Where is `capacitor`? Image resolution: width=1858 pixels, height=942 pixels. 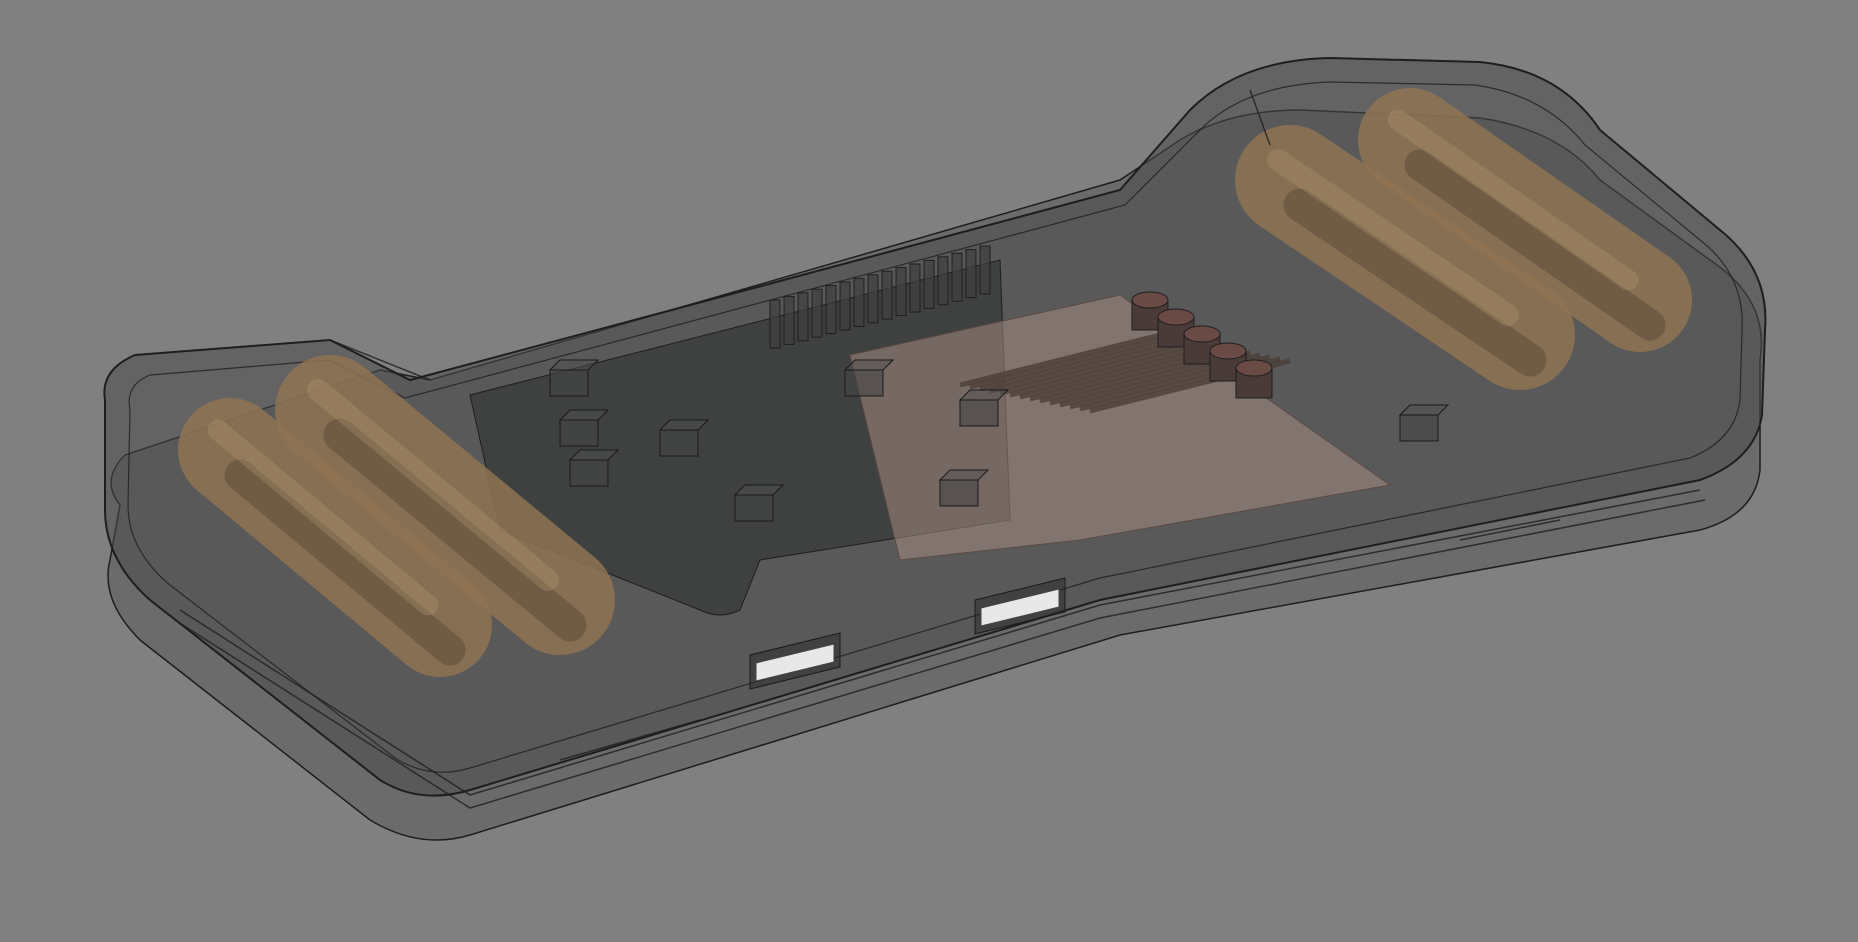 capacitor is located at coordinates (1254, 379).